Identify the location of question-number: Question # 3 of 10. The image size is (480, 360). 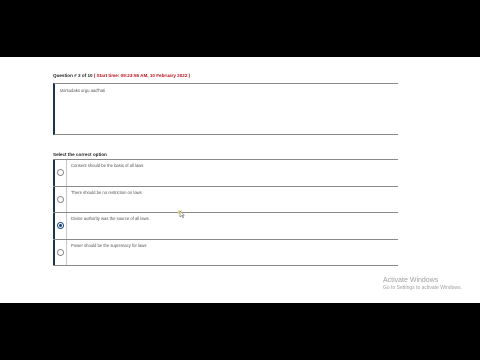
(73, 75).